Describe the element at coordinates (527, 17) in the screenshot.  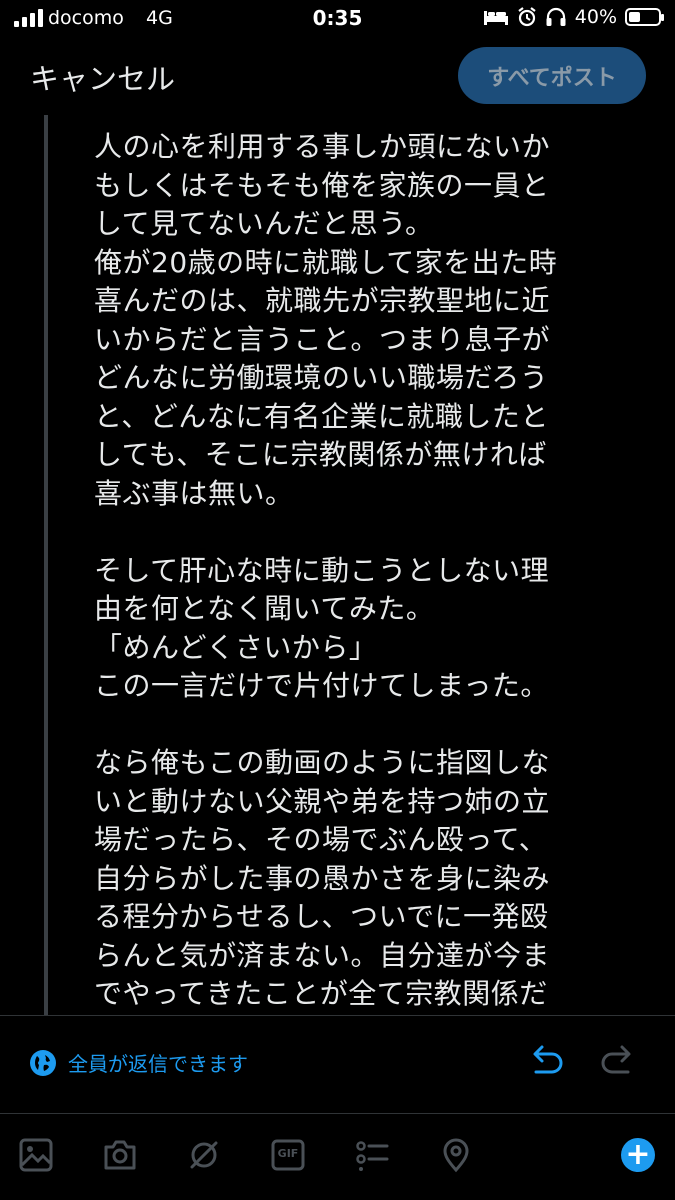
I see `alarm-icon` at that location.